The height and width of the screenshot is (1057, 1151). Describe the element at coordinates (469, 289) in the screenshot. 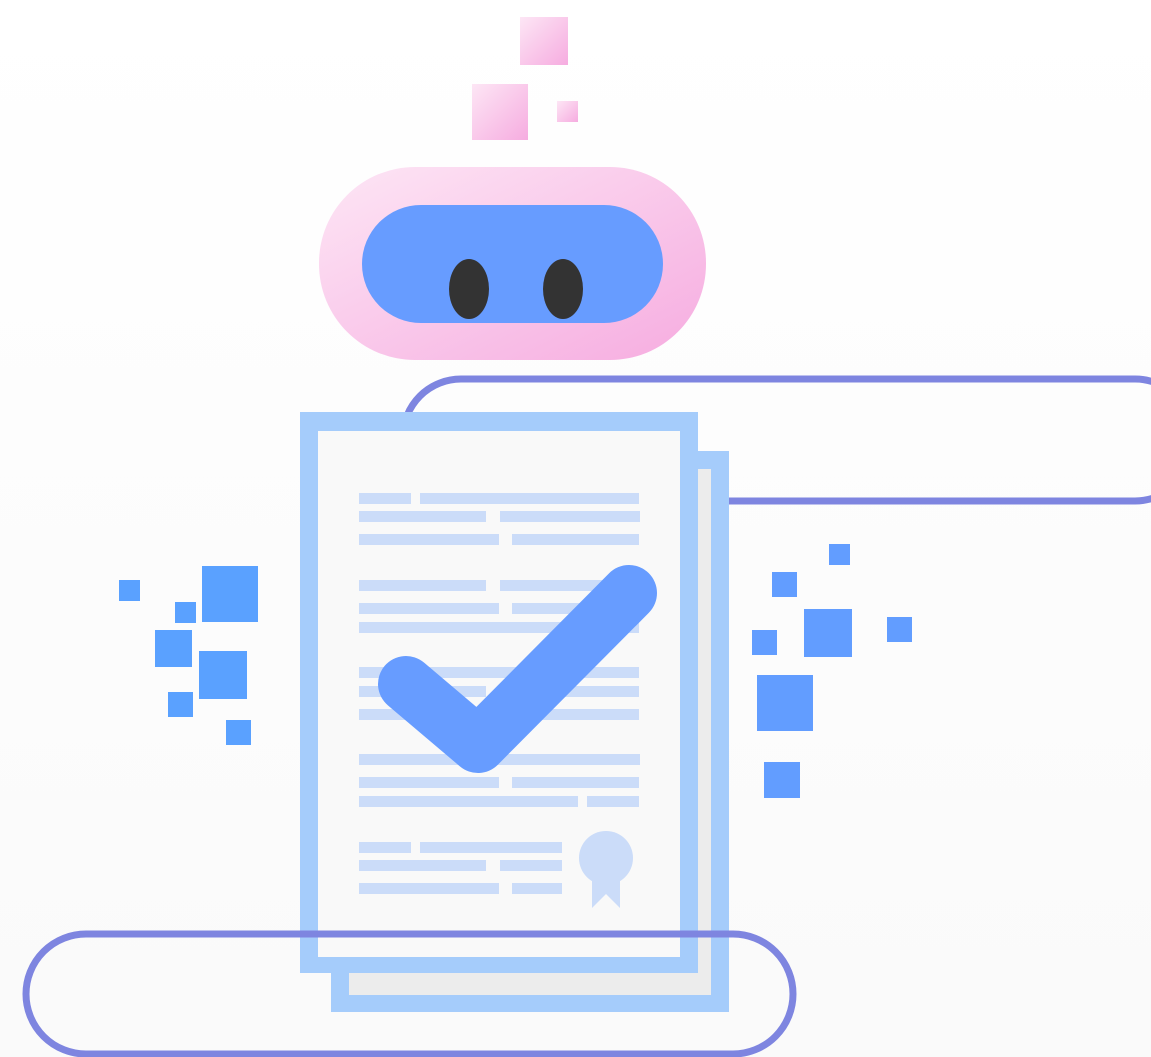

I see `robot-eye-left` at that location.